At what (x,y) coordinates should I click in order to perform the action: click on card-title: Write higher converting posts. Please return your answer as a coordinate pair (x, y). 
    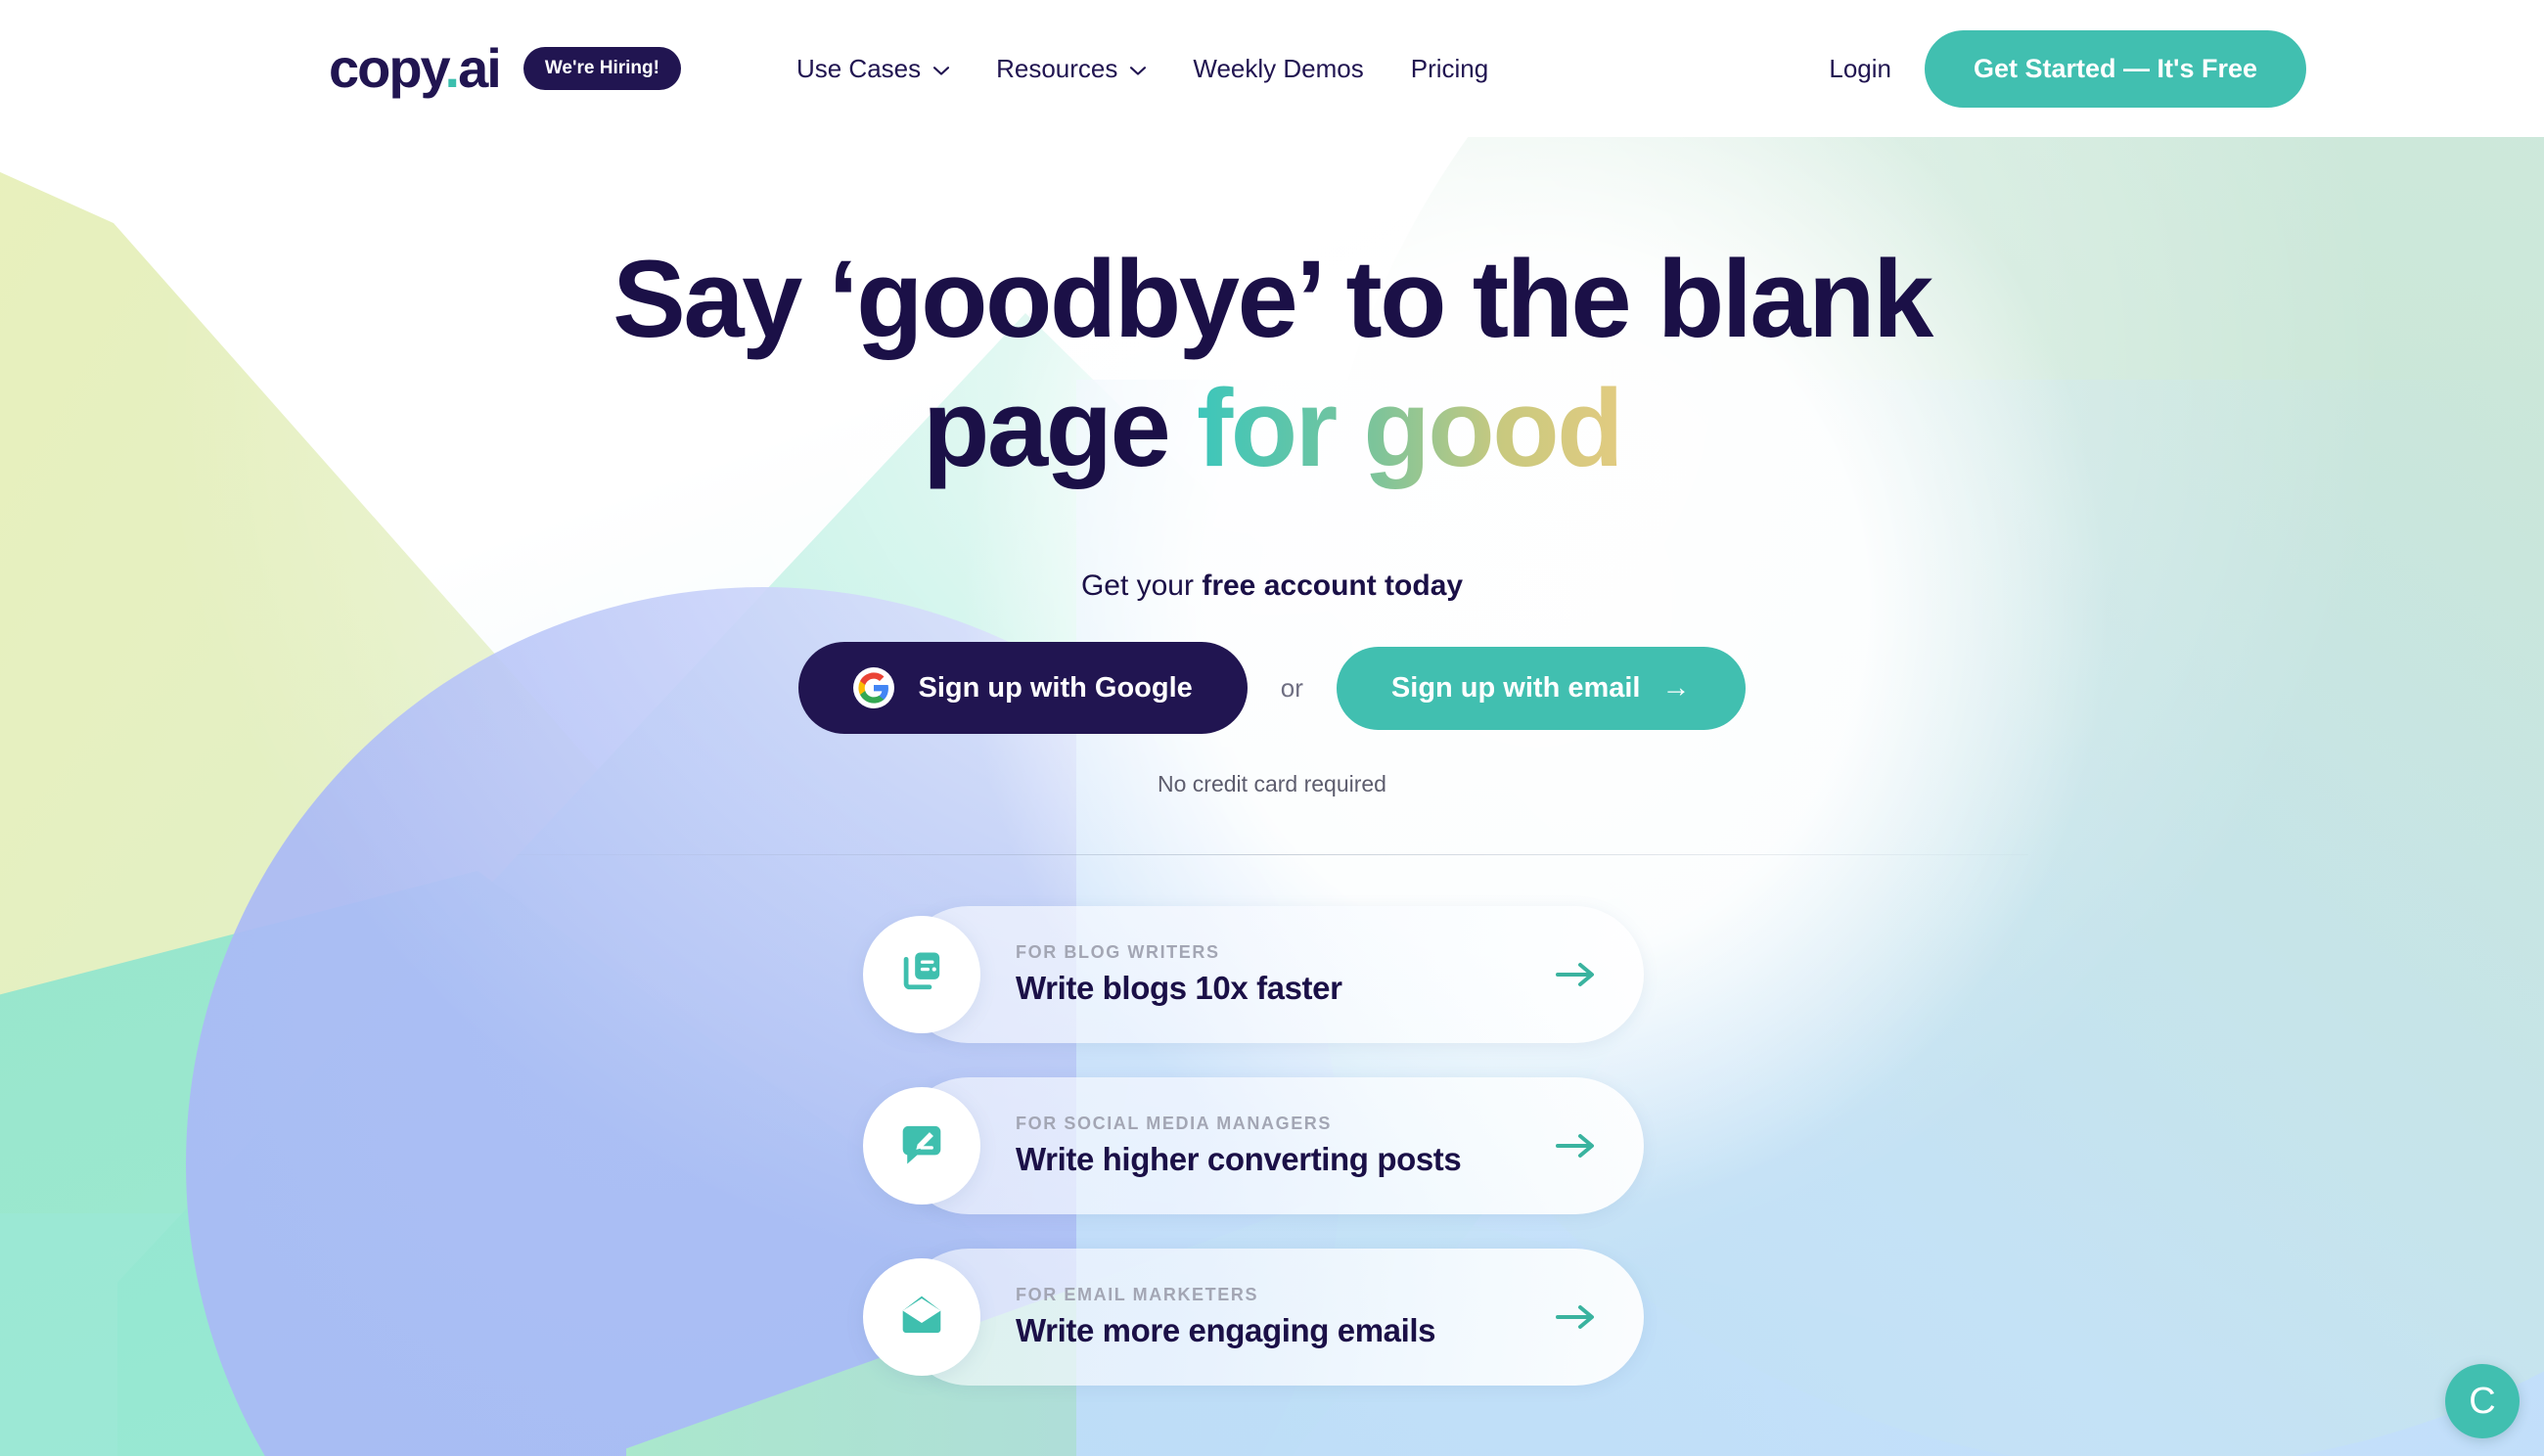
    Looking at the image, I should click on (1239, 1159).